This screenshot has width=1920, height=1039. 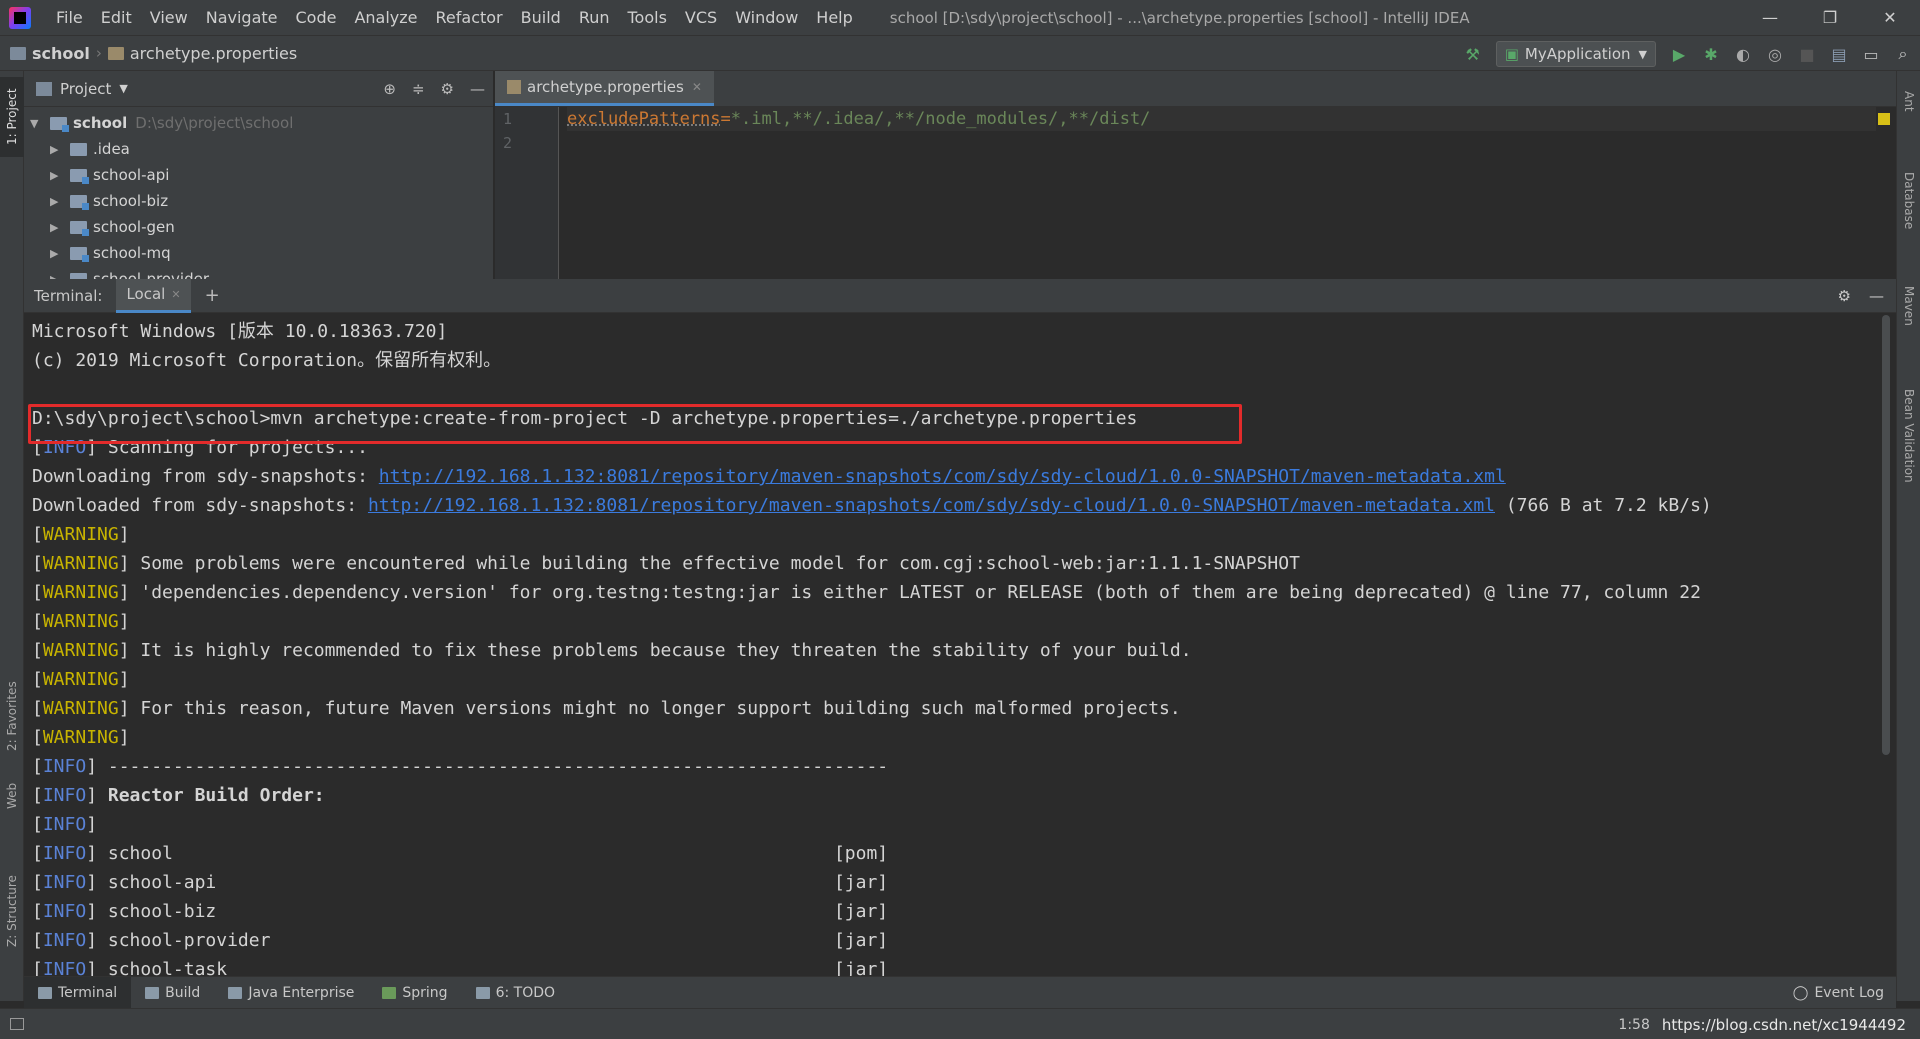 What do you see at coordinates (701, 17) in the screenshot?
I see `menu-vcs: VCS` at bounding box center [701, 17].